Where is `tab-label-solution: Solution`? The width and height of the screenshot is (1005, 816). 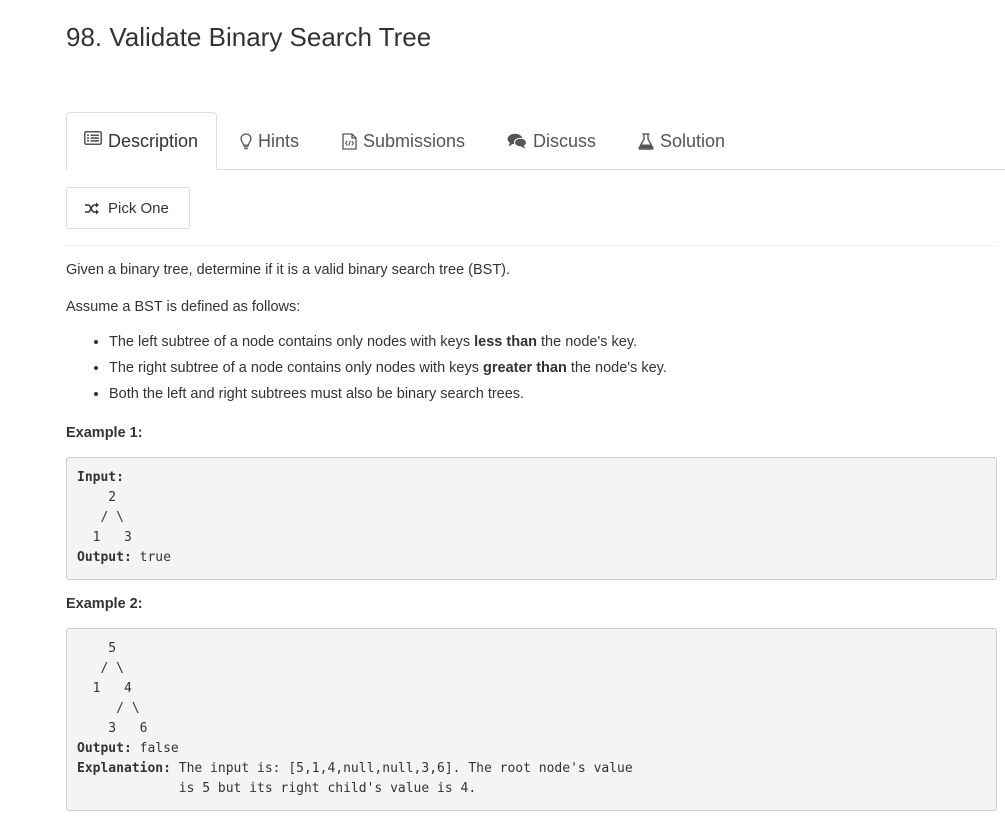 tab-label-solution: Solution is located at coordinates (693, 140).